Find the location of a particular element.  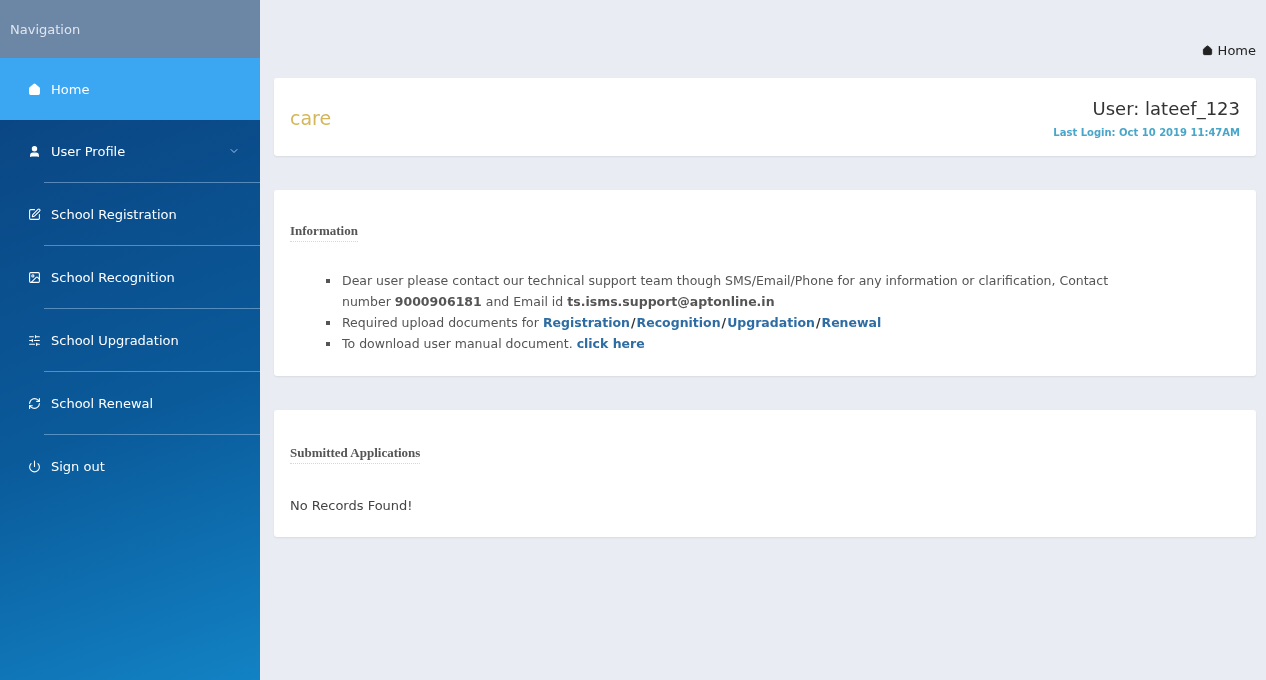

user-name: User: lateef_123 is located at coordinates (1165, 108).